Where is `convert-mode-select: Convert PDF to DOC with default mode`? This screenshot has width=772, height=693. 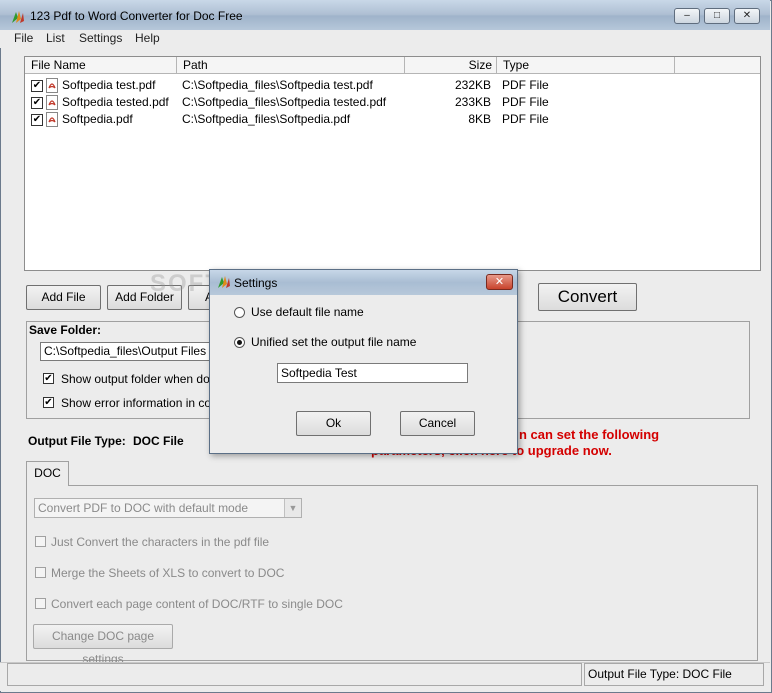 convert-mode-select: Convert PDF to DOC with default mode is located at coordinates (168, 508).